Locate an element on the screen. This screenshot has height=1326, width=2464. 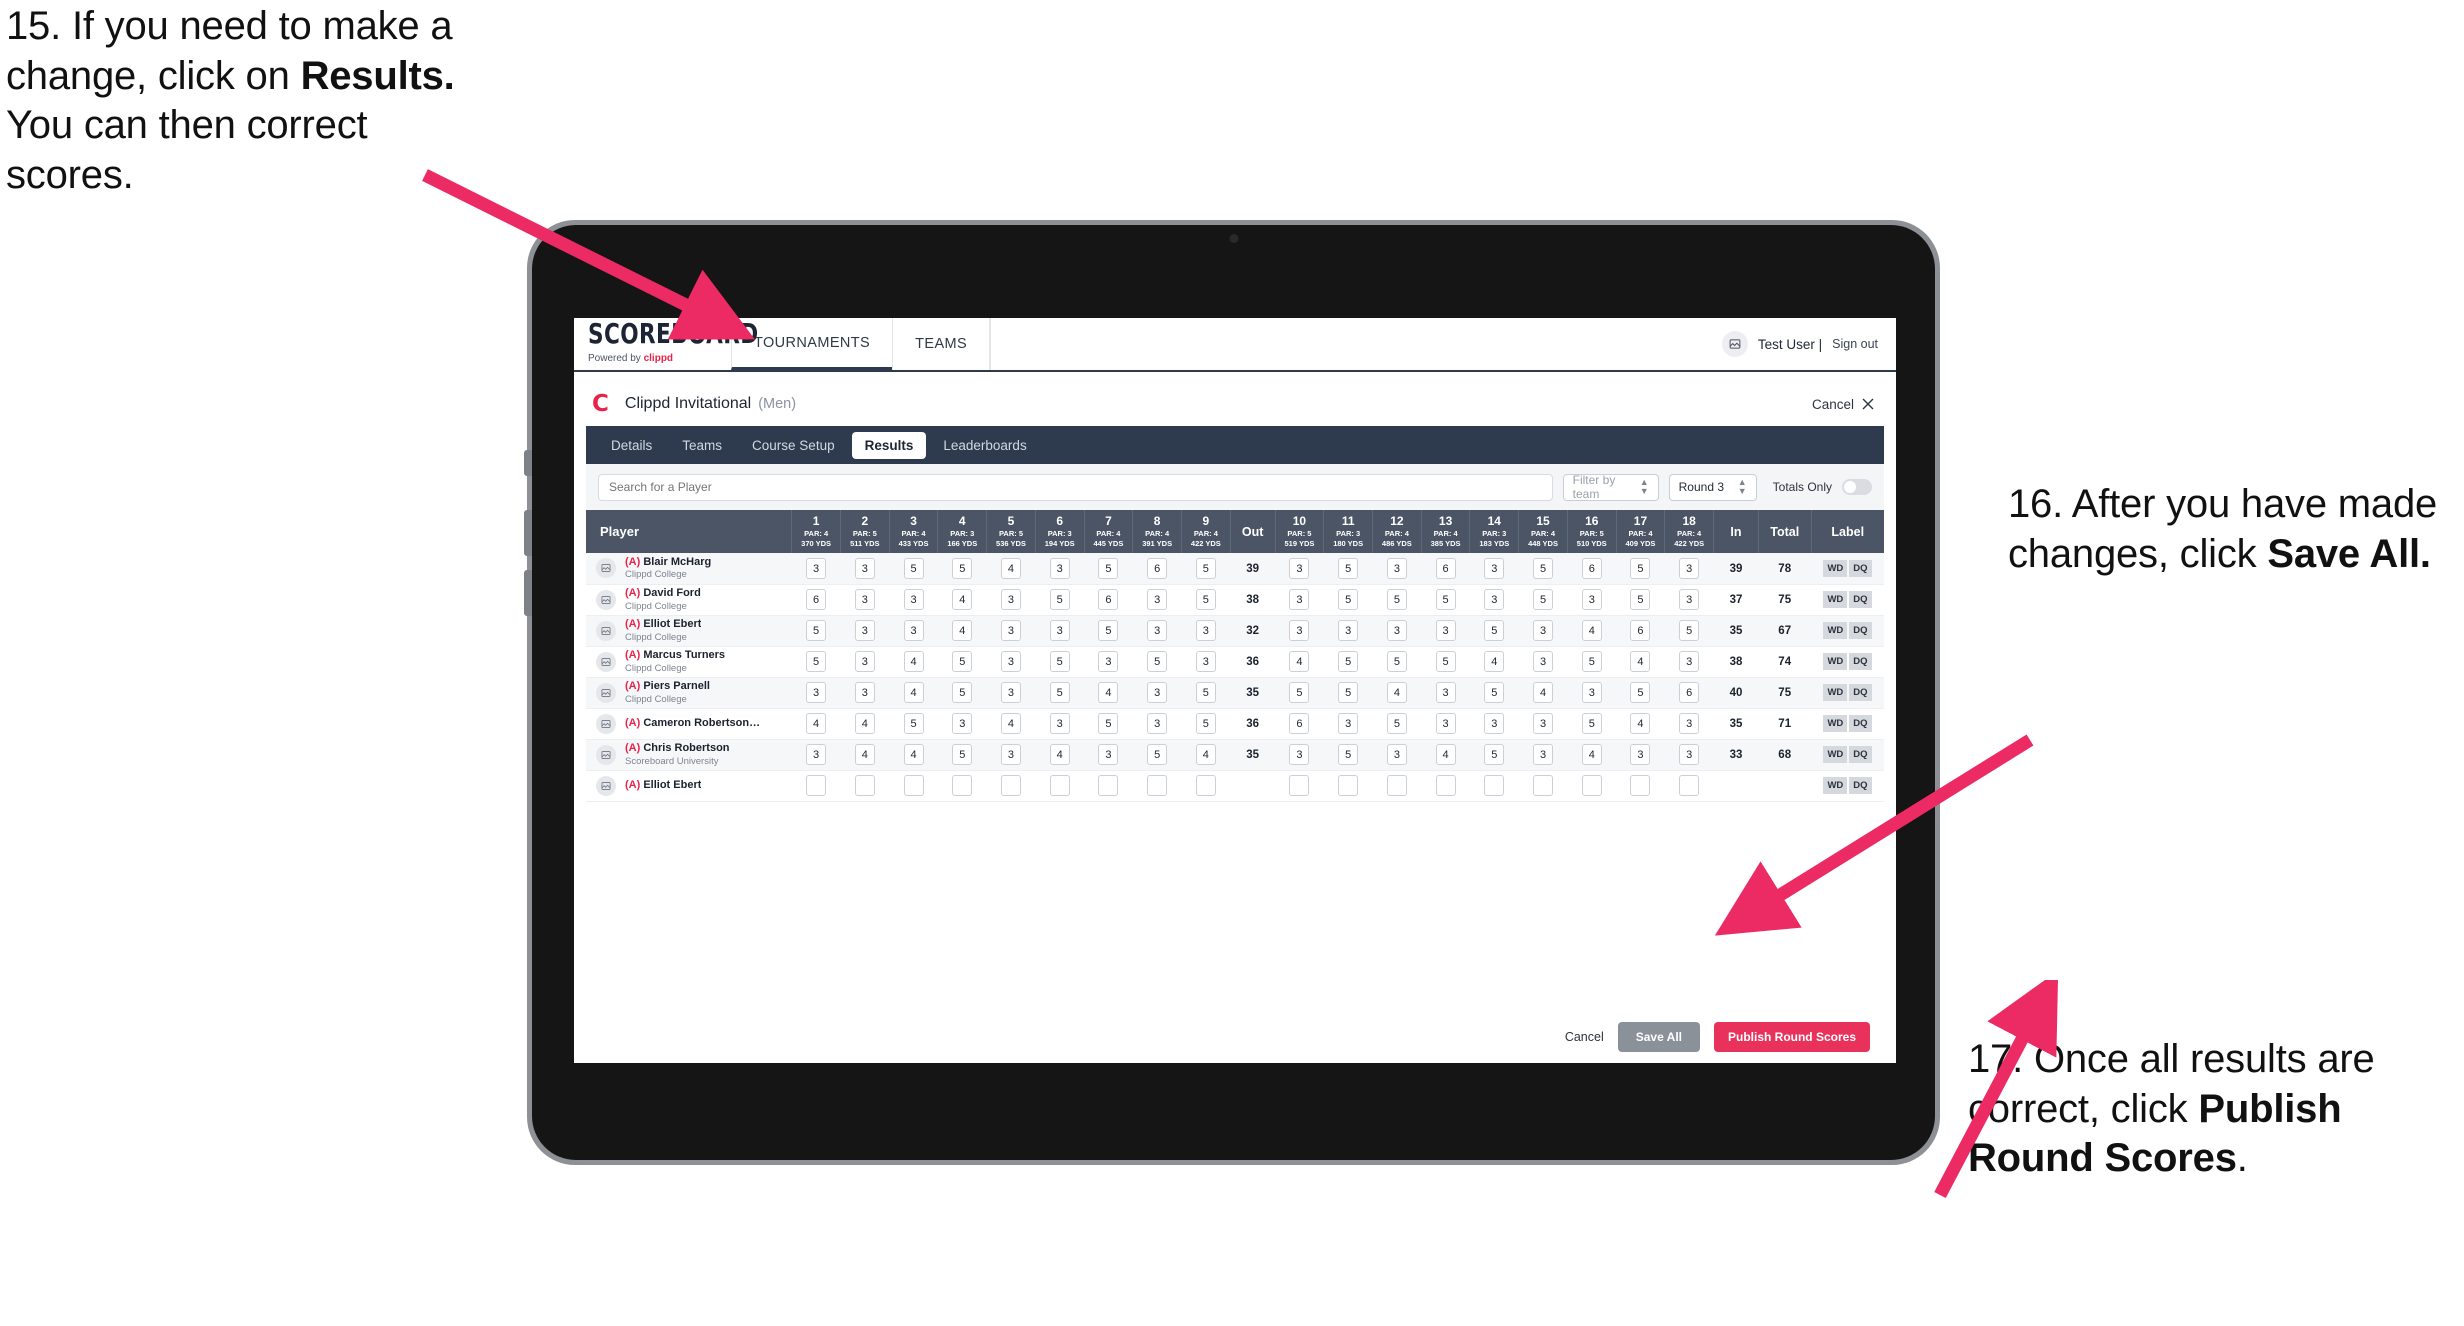
score-cell-hole-14: 4 is located at coordinates (1494, 662).